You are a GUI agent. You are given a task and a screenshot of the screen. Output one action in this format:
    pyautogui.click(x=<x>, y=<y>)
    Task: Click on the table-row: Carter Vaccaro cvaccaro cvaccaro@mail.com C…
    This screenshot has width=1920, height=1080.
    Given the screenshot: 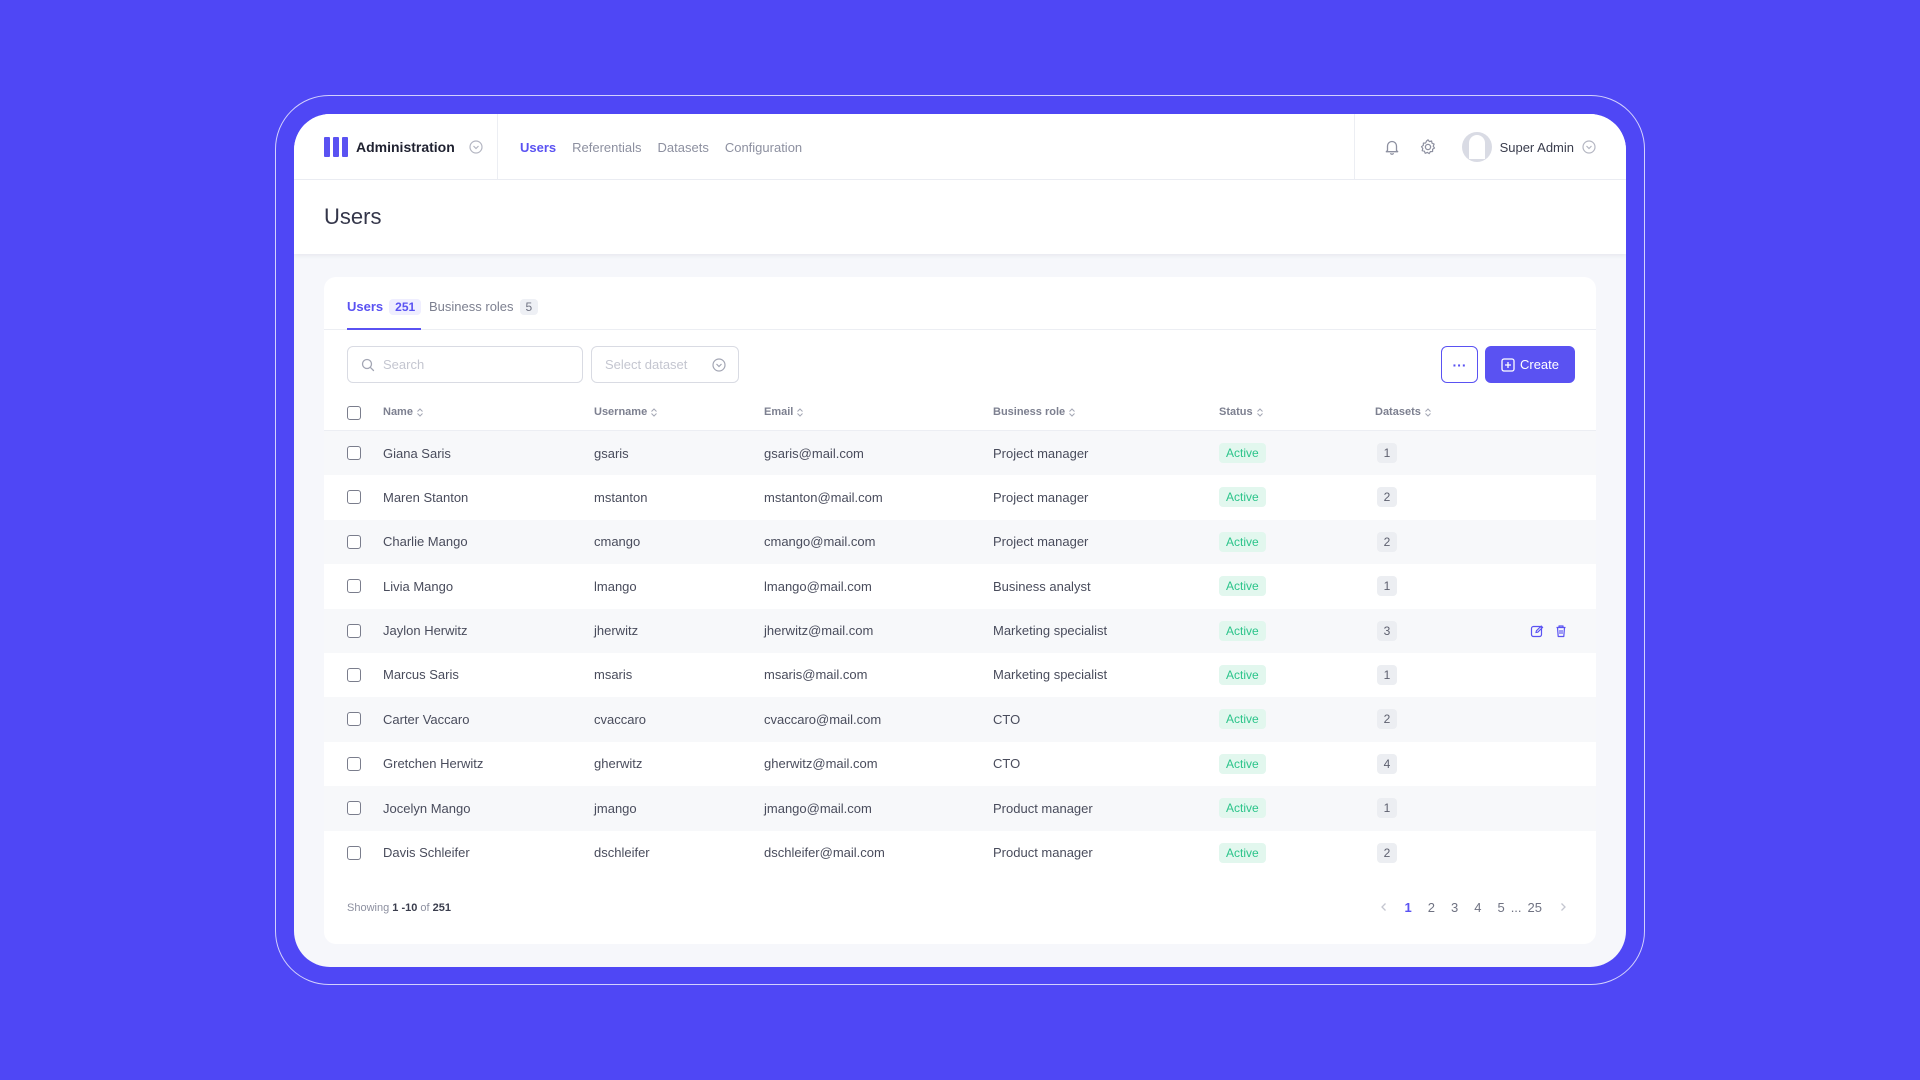 What is the action you would take?
    pyautogui.click(x=960, y=719)
    